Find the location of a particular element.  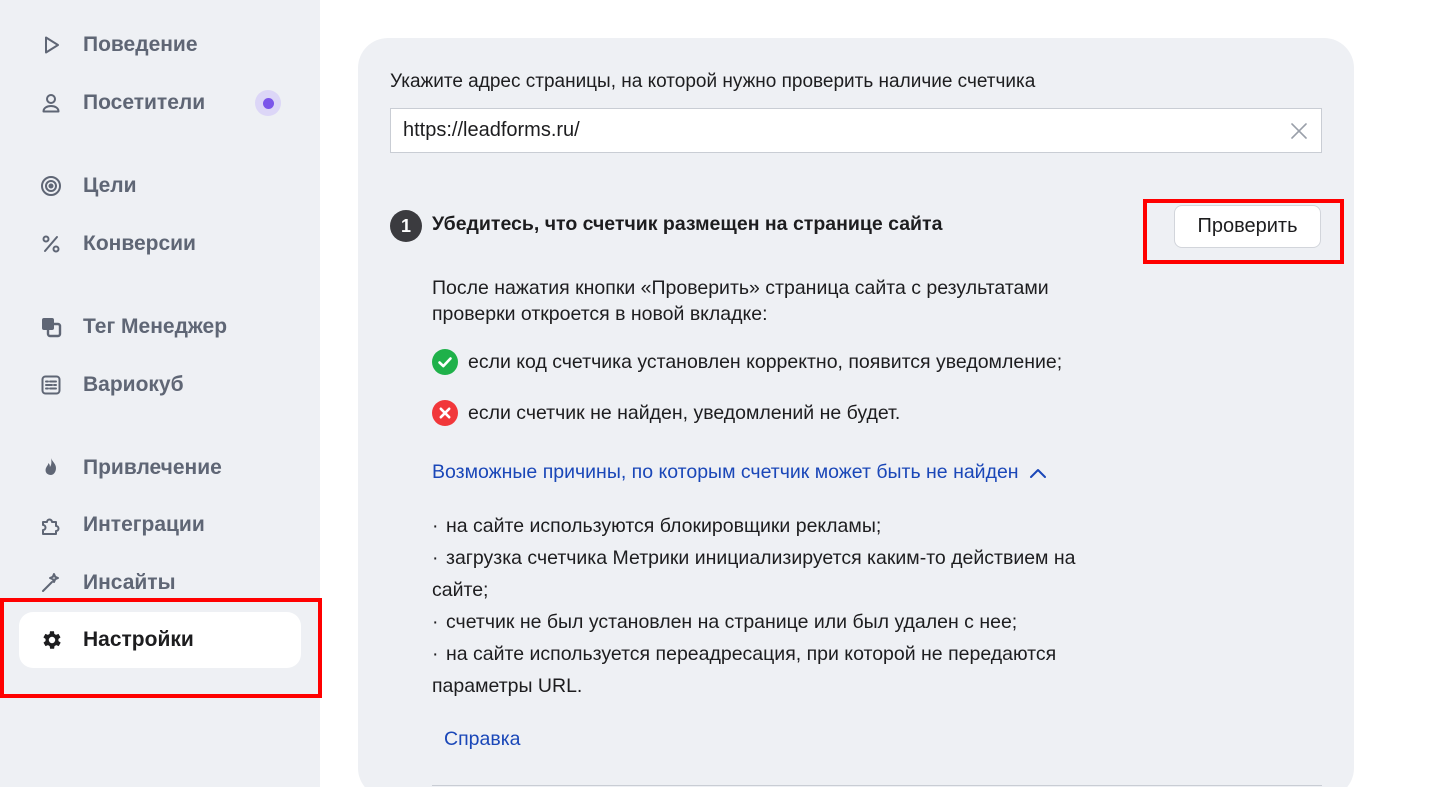

divider is located at coordinates (877, 785).